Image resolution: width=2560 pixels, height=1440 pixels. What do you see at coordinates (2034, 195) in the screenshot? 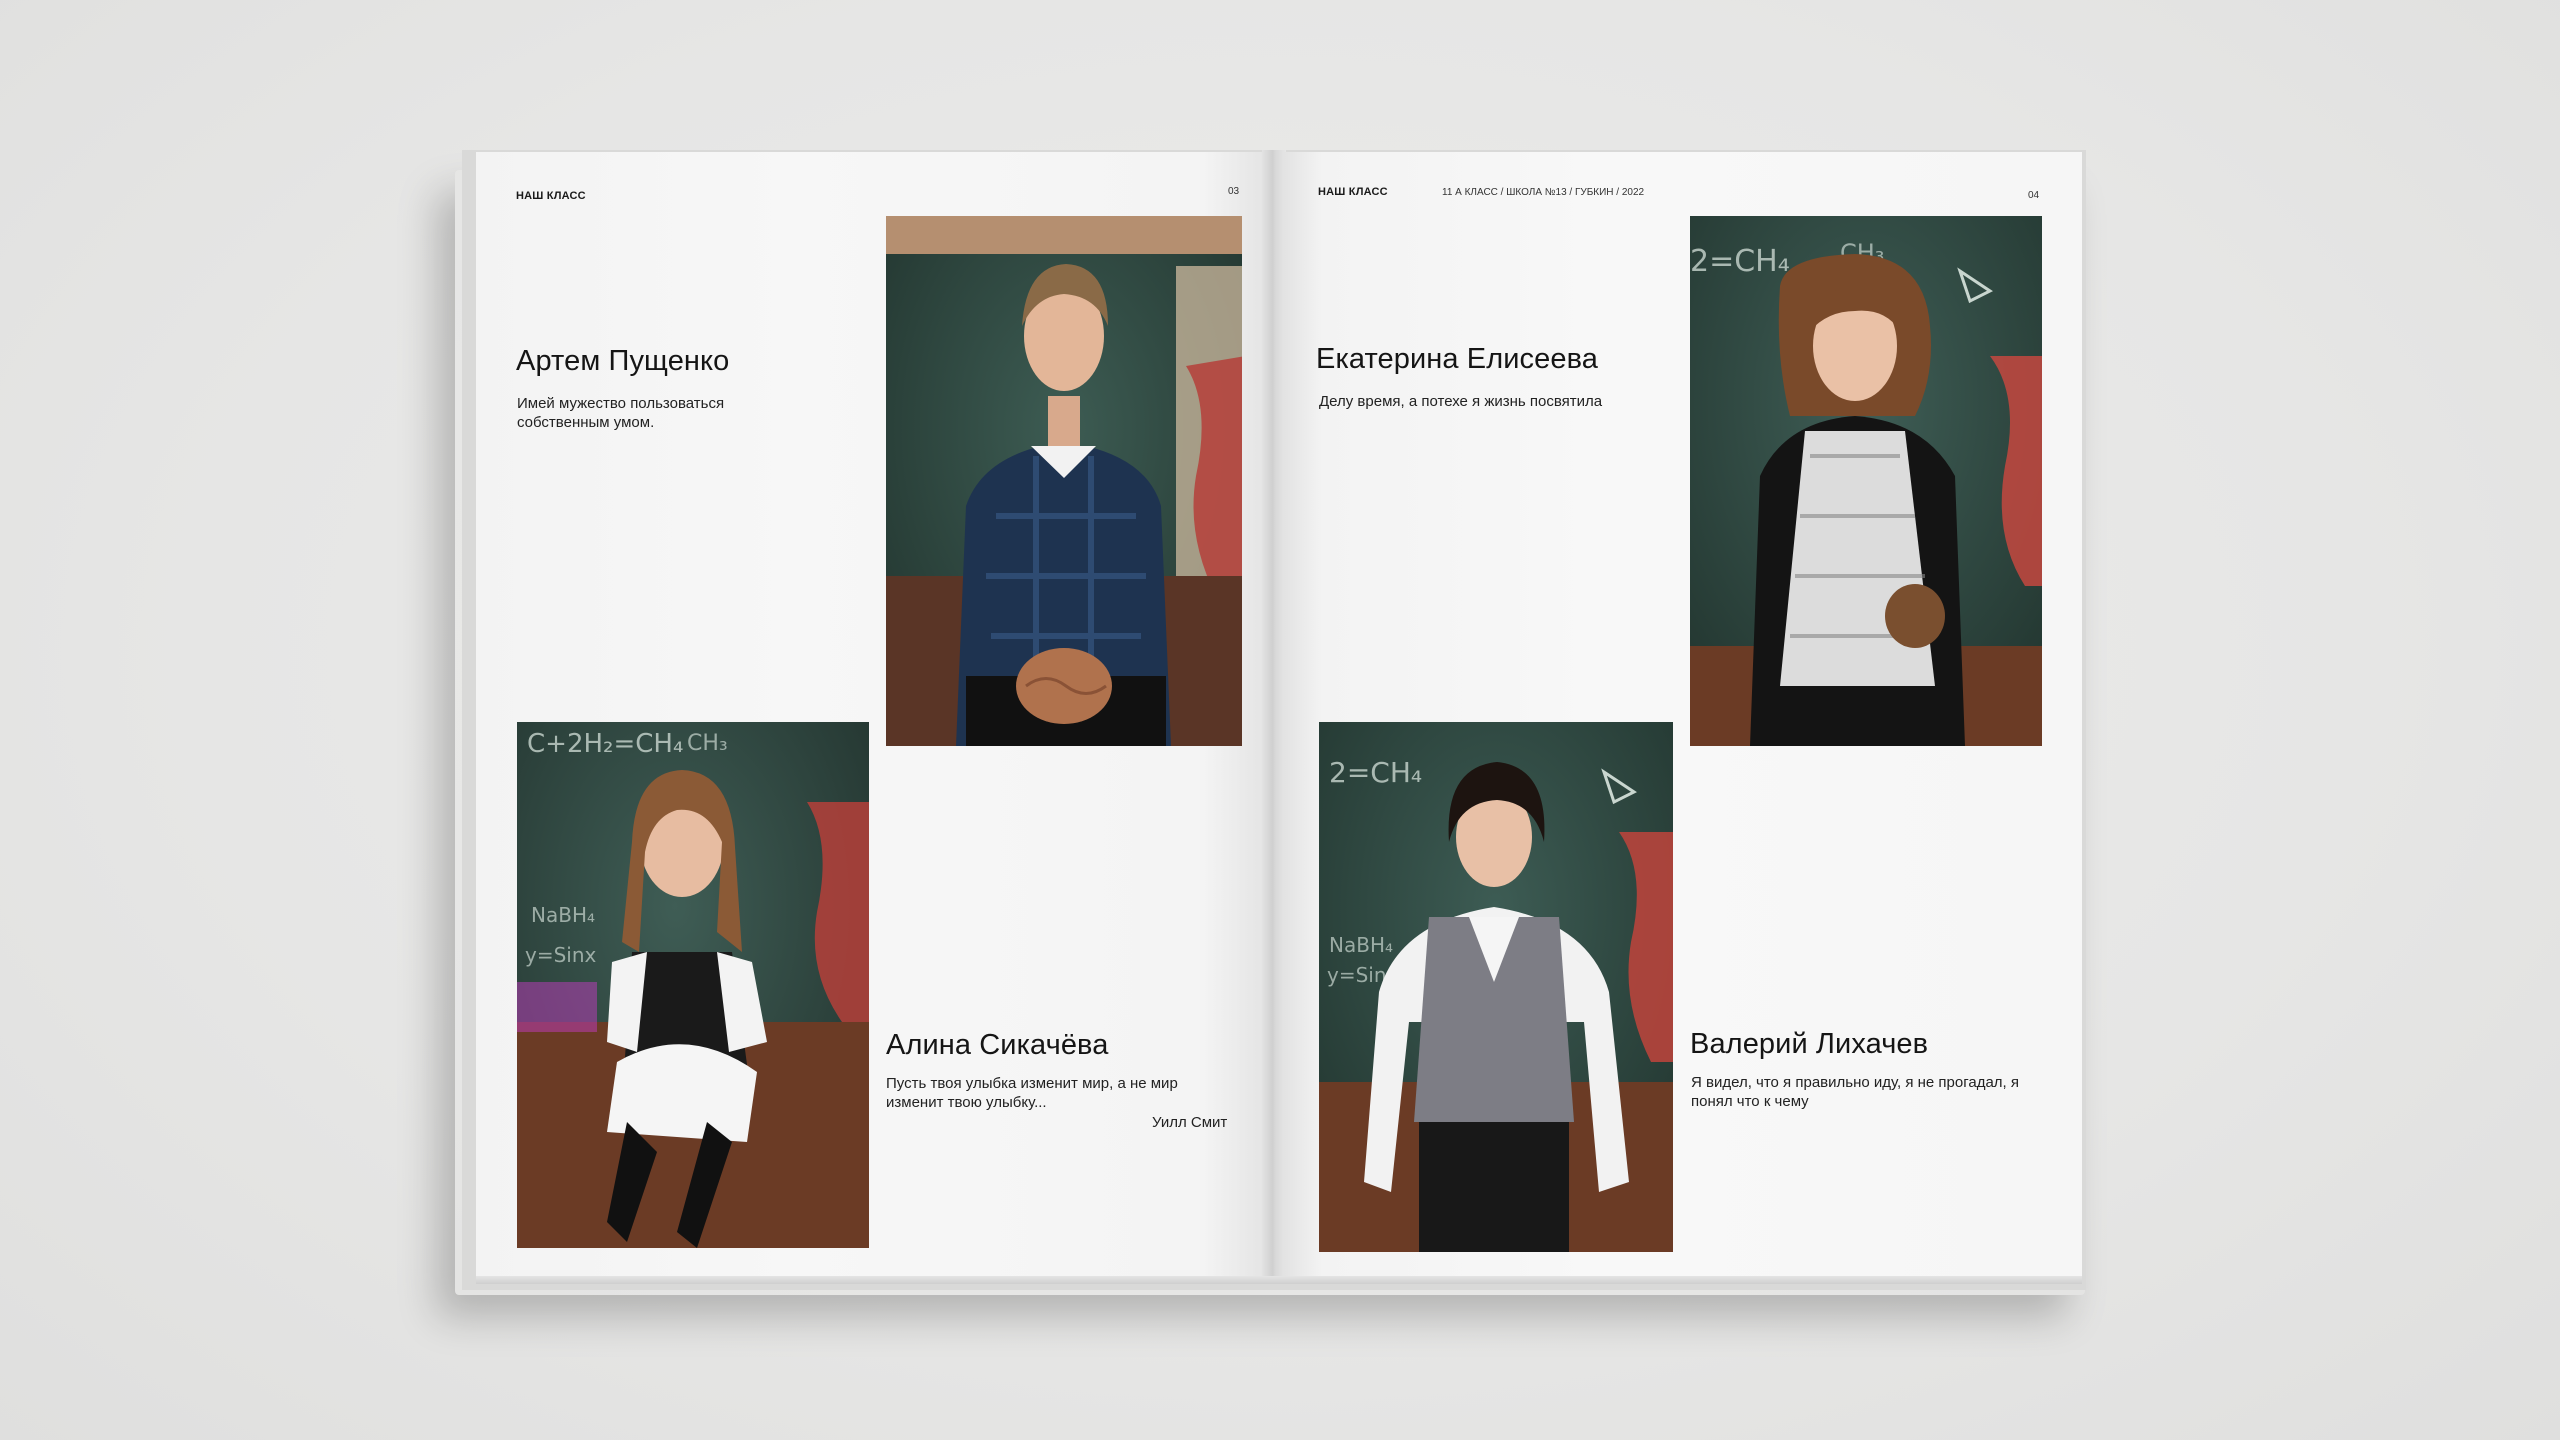
I see `page-number: 04` at bounding box center [2034, 195].